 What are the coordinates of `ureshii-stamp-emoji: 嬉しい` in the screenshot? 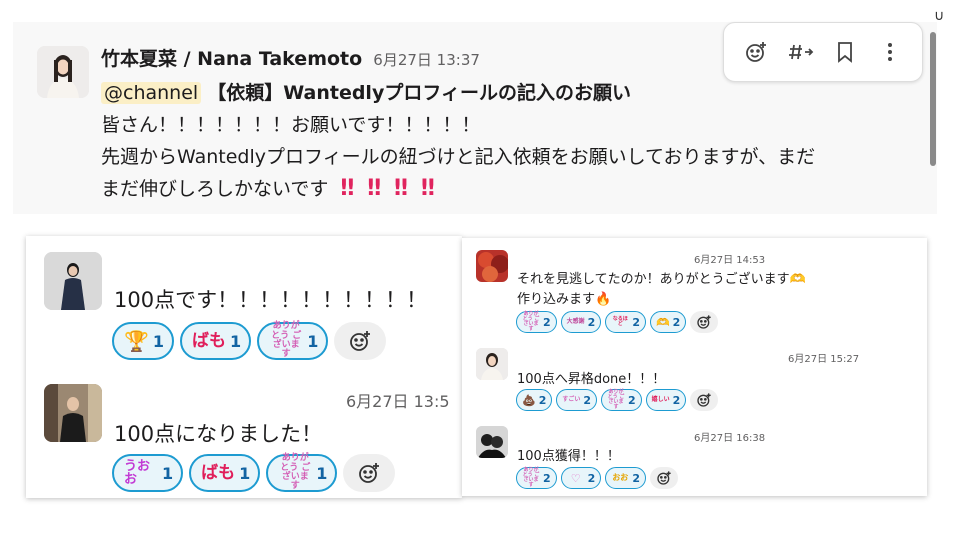 It's located at (660, 399).